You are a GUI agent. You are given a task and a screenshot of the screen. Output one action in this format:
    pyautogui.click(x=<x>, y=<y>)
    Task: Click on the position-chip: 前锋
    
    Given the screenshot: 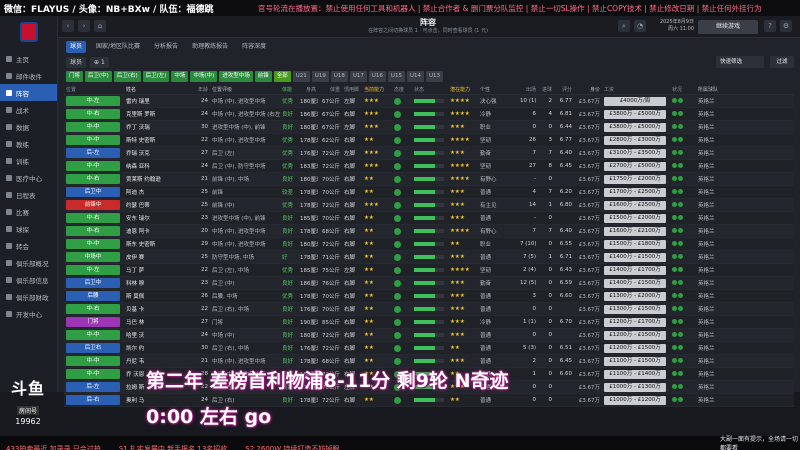 What is the action you would take?
    pyautogui.click(x=263, y=76)
    